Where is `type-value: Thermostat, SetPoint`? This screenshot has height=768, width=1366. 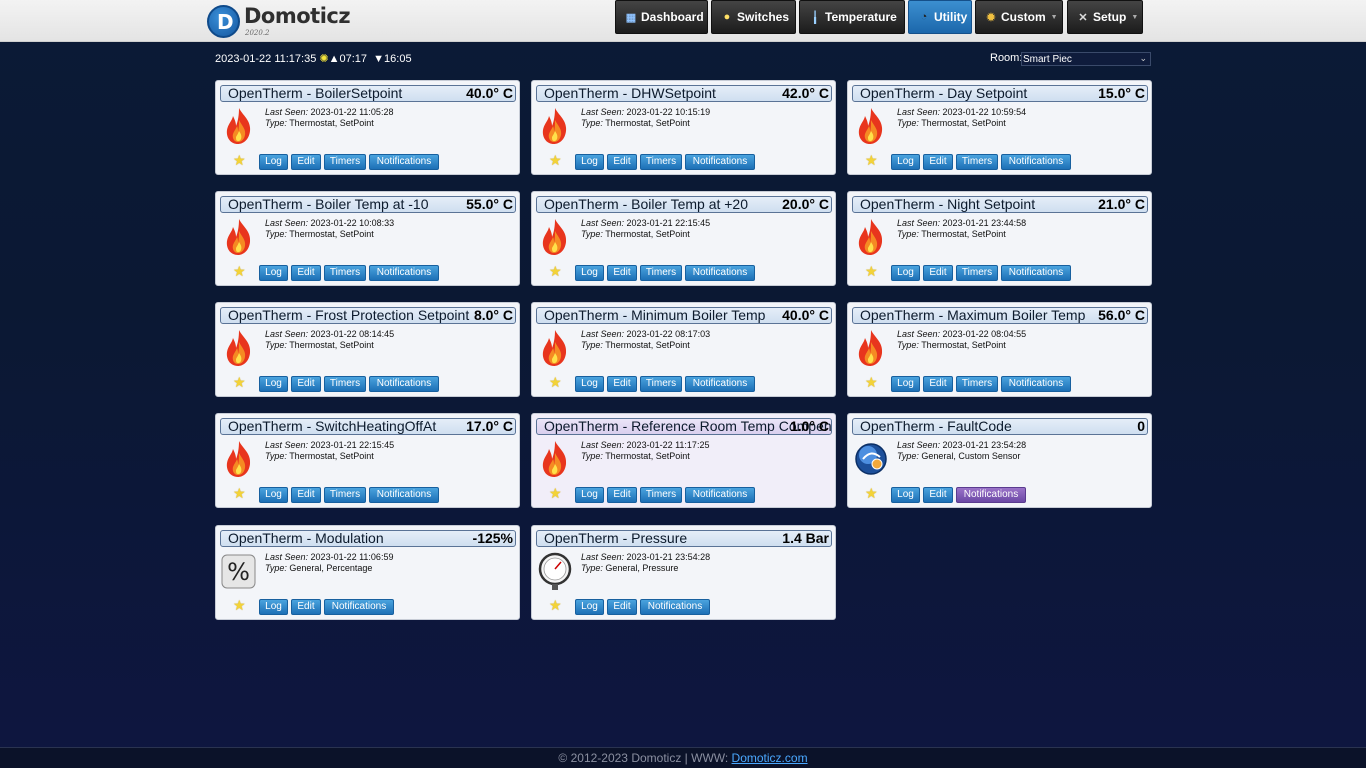
type-value: Thermostat, SetPoint is located at coordinates (331, 234).